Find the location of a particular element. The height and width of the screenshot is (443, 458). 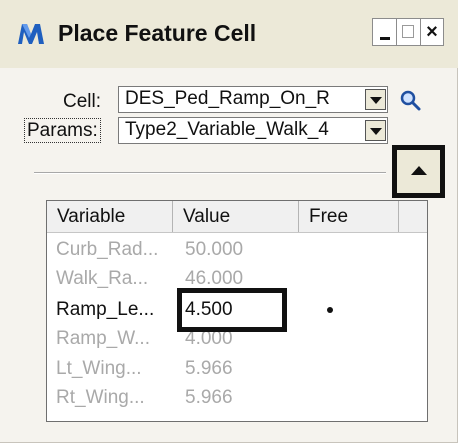

window-title: Place Feature Cell is located at coordinates (157, 33).